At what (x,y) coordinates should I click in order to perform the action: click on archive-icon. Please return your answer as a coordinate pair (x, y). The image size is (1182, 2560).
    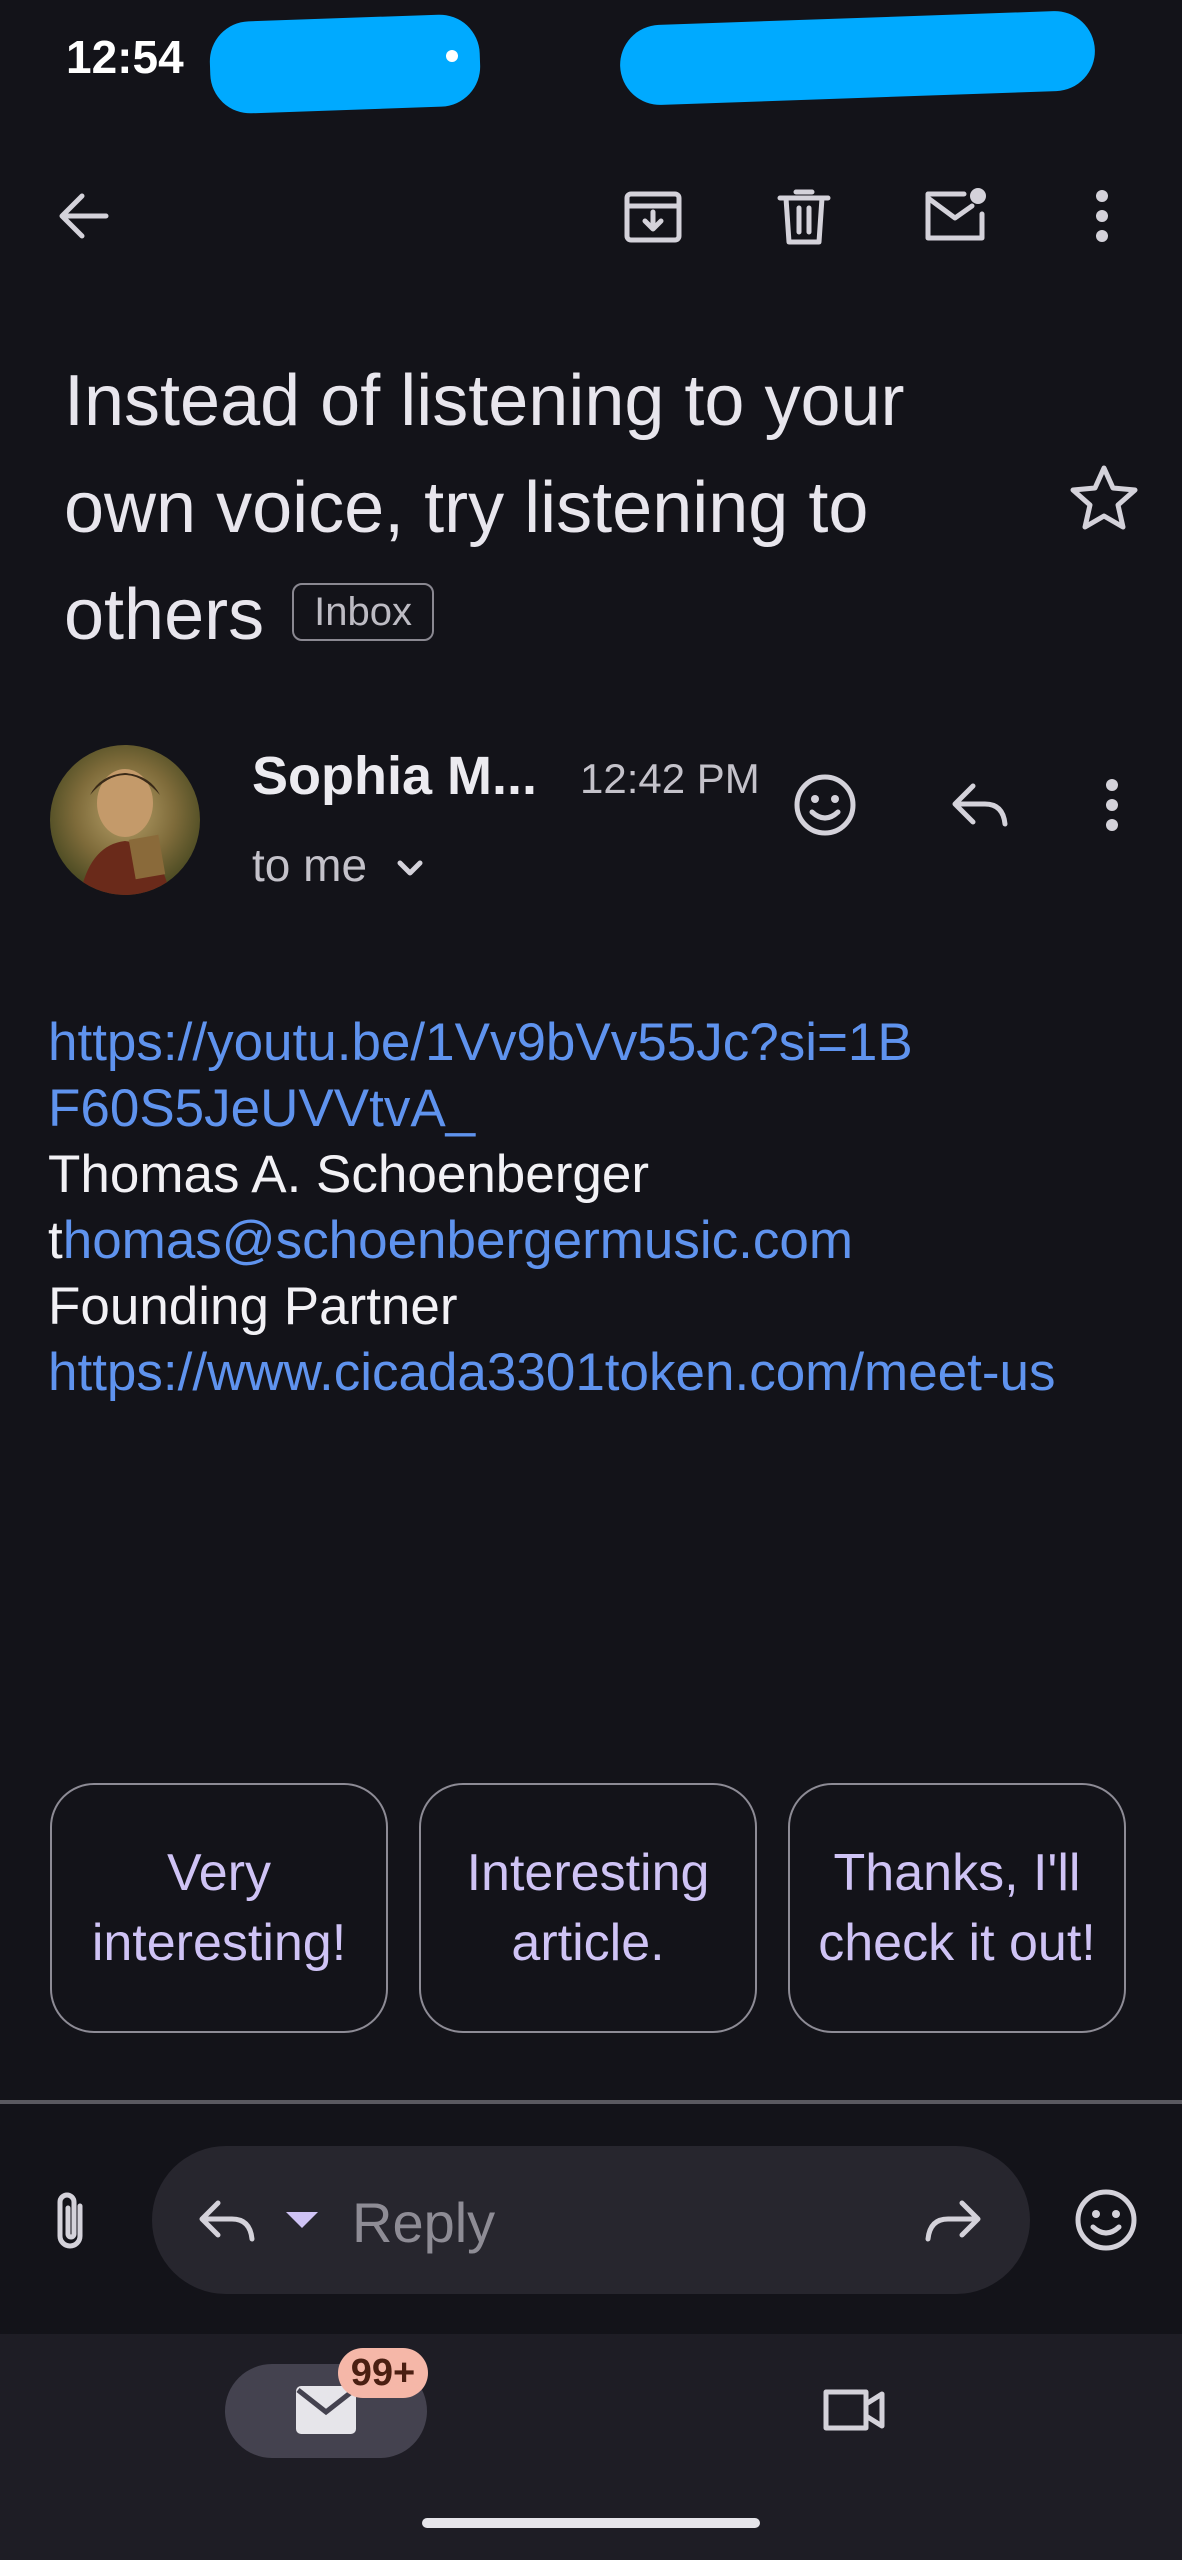
    Looking at the image, I should click on (653, 216).